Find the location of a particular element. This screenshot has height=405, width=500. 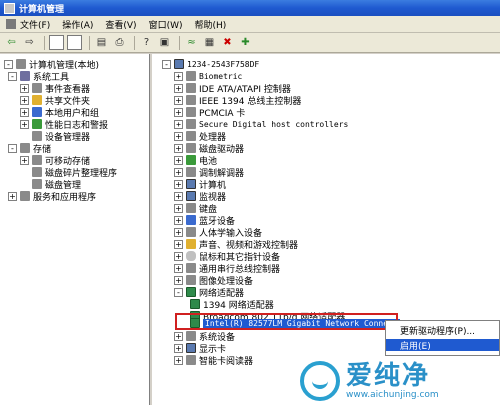

device-category: + 蓝牙设备 is located at coordinates (204, 220).